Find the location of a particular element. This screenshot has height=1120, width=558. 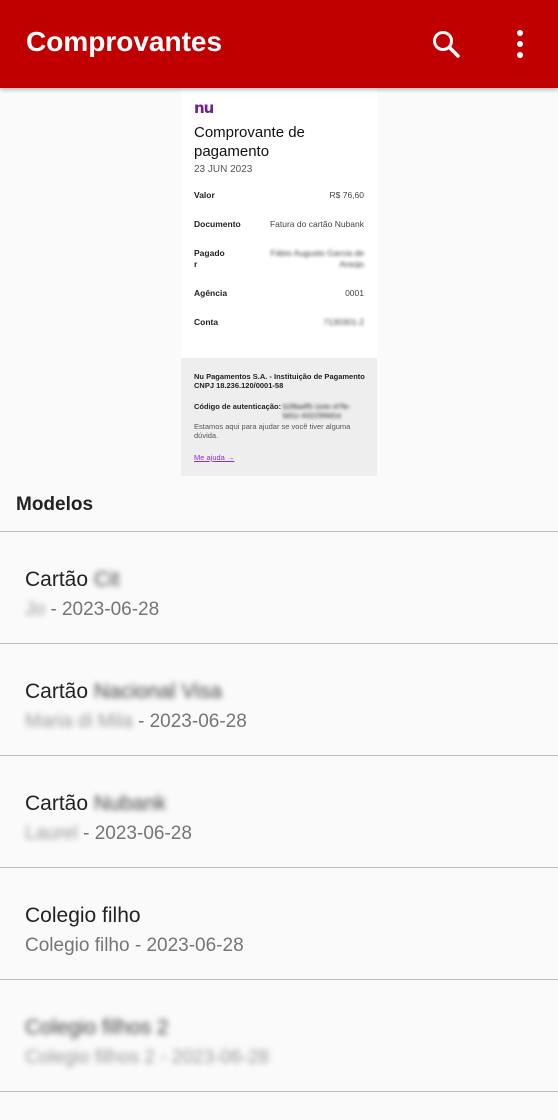

app-bar: Comprovantes is located at coordinates (279, 44).